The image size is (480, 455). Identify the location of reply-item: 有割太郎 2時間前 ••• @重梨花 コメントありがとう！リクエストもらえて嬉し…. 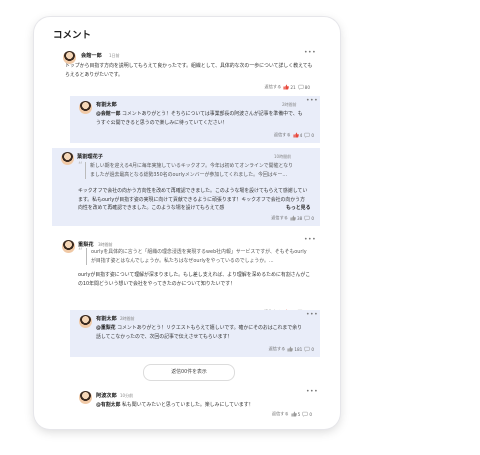
(195, 333).